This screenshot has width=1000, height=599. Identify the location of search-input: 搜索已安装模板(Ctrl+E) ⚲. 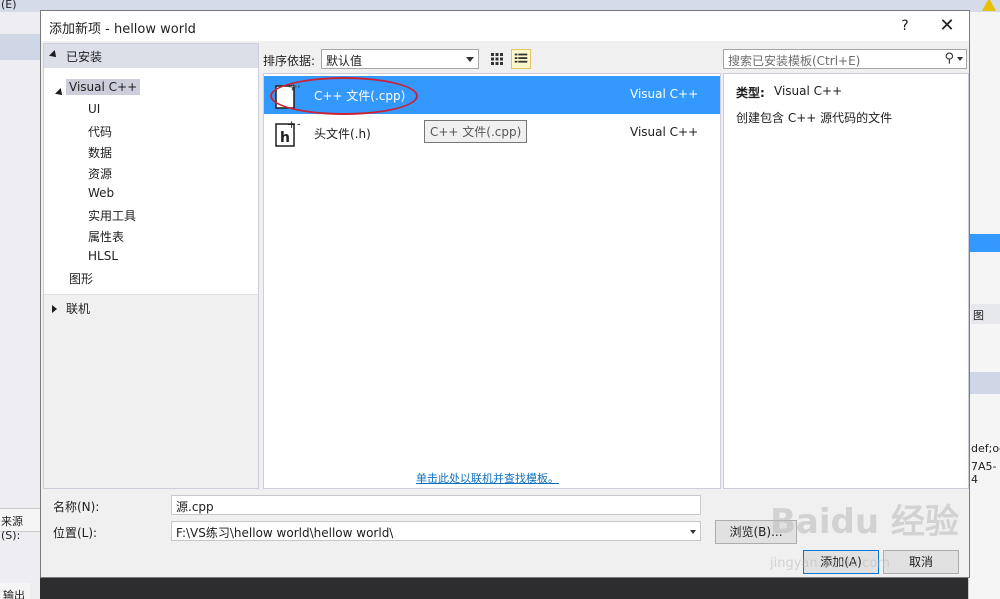
(845, 59).